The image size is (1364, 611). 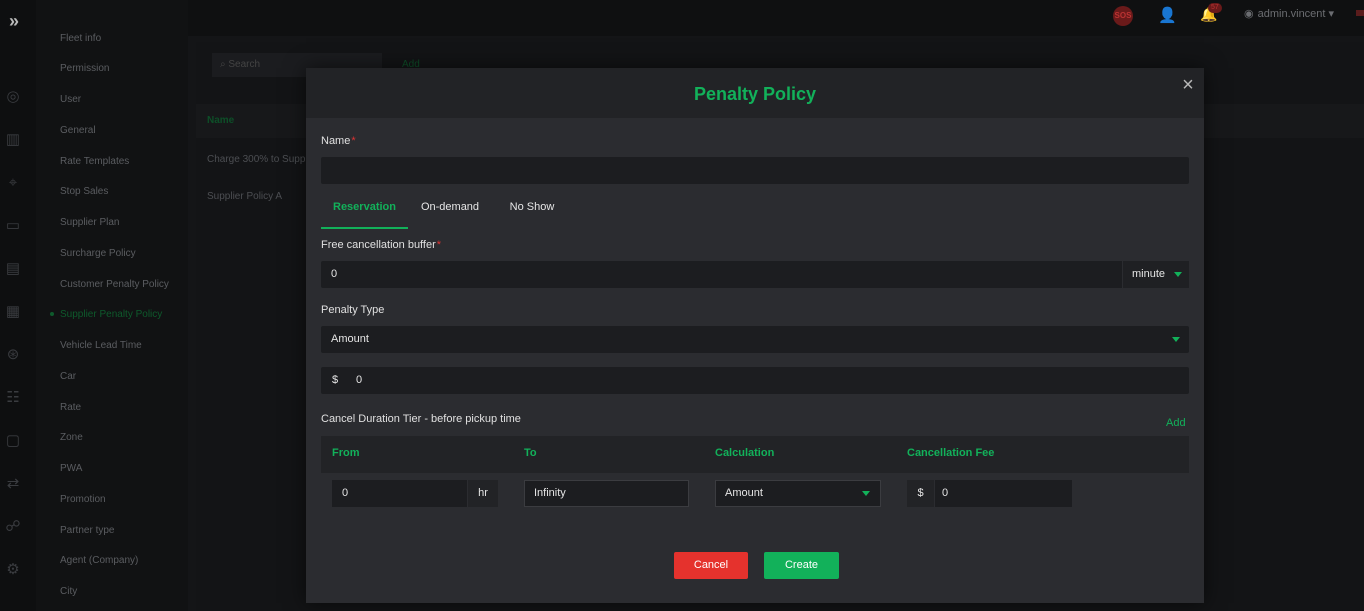 What do you see at coordinates (13, 355) in the screenshot?
I see `steering-wheel-icon: ⊛` at bounding box center [13, 355].